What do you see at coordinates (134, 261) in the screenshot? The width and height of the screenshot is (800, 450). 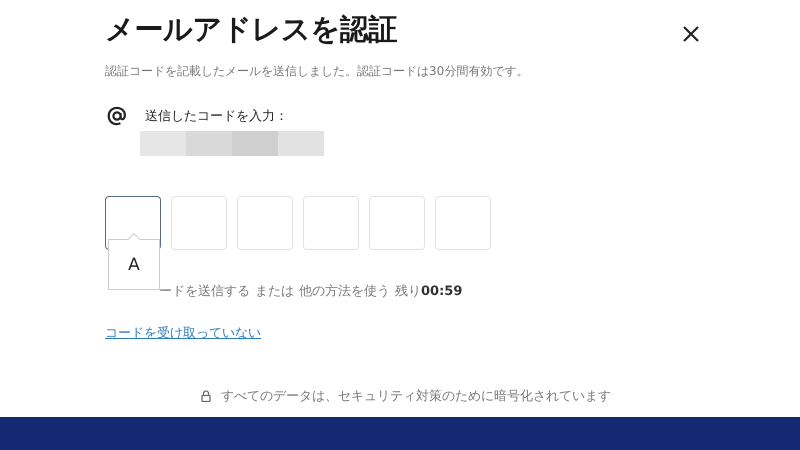 I see `tooltip: A` at bounding box center [134, 261].